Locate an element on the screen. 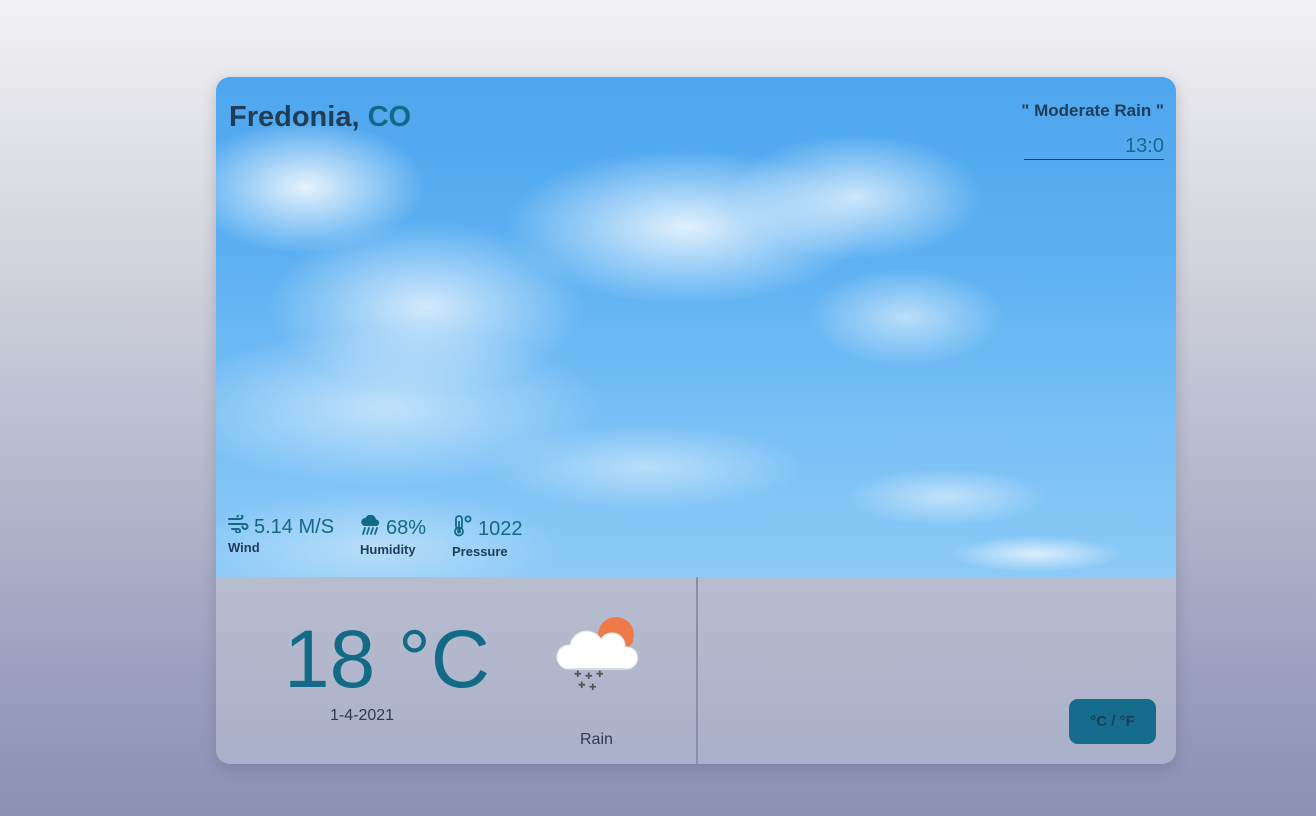  humidity-value: 68% is located at coordinates (406, 528).